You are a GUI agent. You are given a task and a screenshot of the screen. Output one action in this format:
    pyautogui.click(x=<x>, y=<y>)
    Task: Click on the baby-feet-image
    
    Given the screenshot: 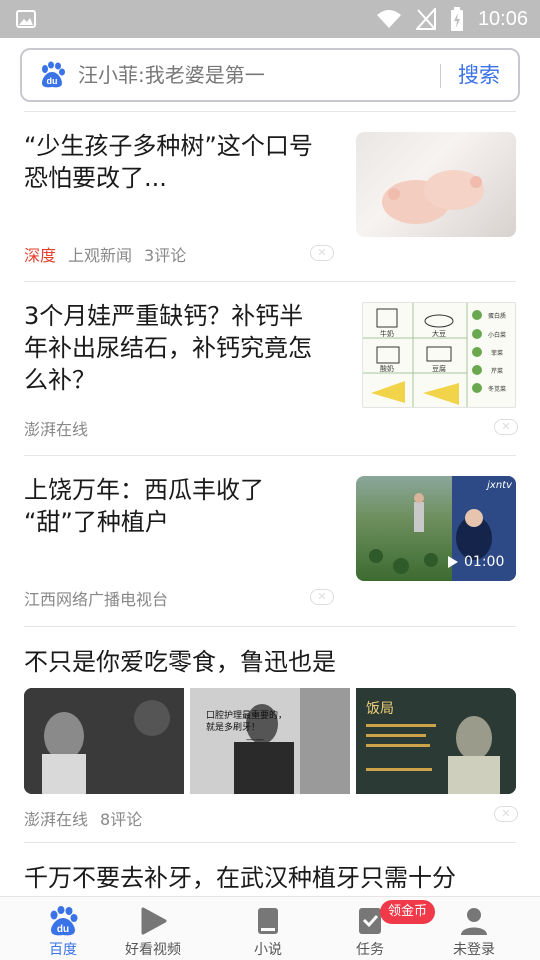 What is the action you would take?
    pyautogui.click(x=433, y=197)
    